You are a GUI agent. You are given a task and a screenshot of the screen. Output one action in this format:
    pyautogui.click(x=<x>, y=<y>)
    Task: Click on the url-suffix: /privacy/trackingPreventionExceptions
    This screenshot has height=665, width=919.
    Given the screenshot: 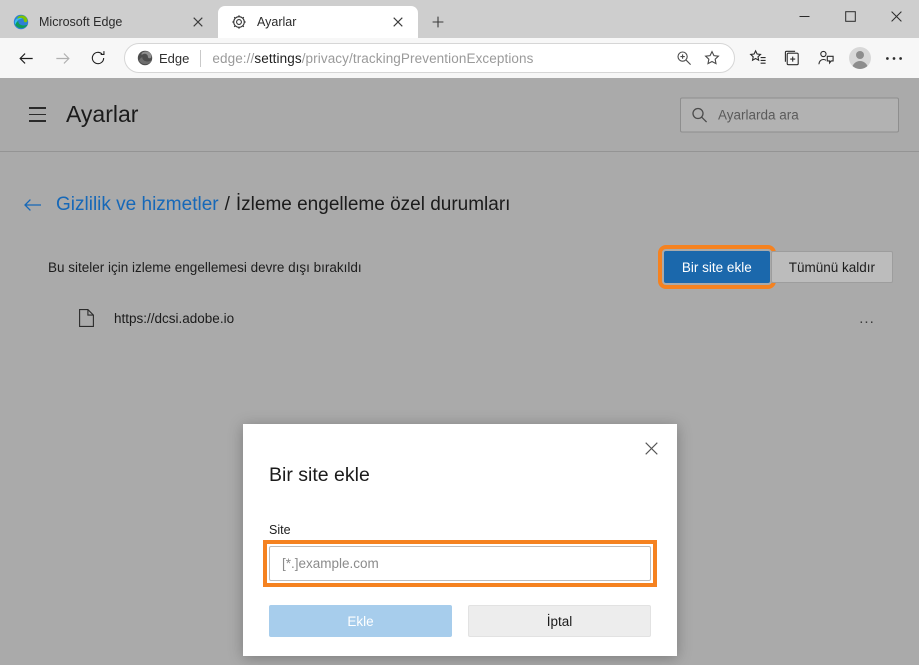 What is the action you would take?
    pyautogui.click(x=417, y=58)
    